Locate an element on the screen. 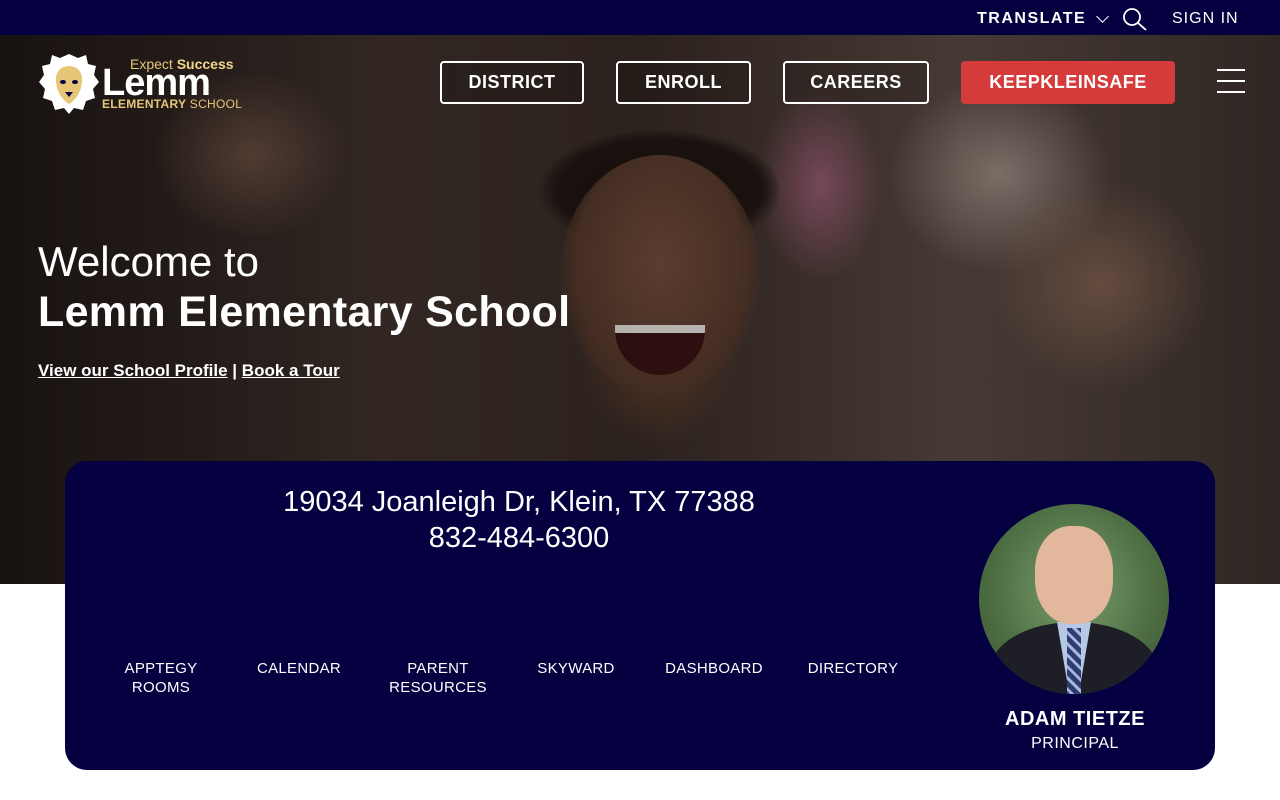 Image resolution: width=1280 pixels, height=800 pixels. nav-enroll-button: ENROLL is located at coordinates (683, 82).